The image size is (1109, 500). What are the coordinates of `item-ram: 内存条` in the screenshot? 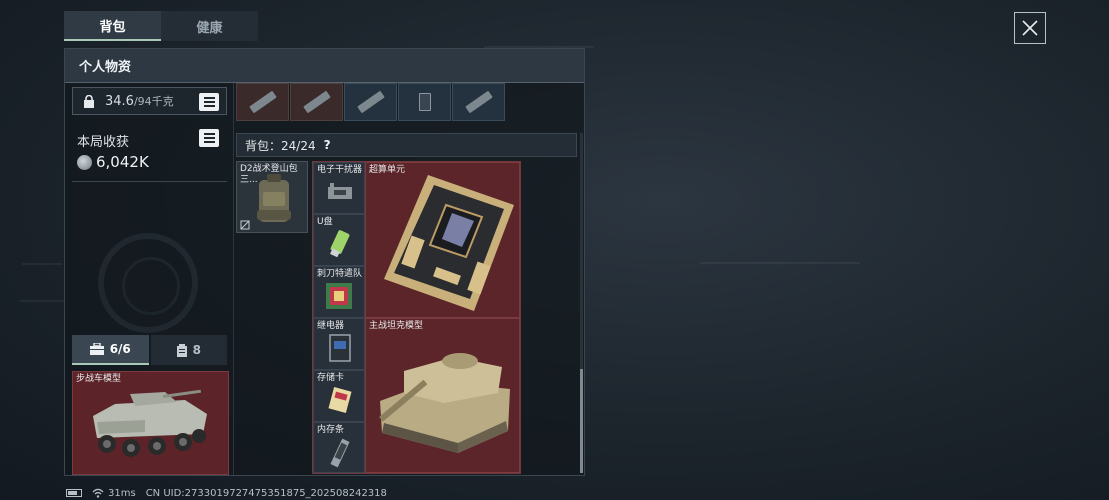 It's located at (339, 447).